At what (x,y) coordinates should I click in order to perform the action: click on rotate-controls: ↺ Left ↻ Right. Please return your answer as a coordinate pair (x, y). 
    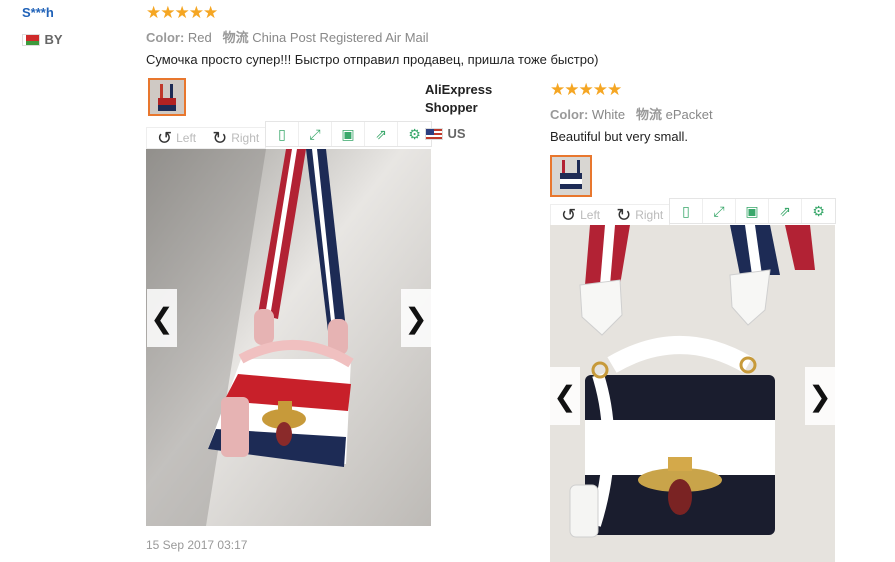
    Looking at the image, I should click on (206, 138).